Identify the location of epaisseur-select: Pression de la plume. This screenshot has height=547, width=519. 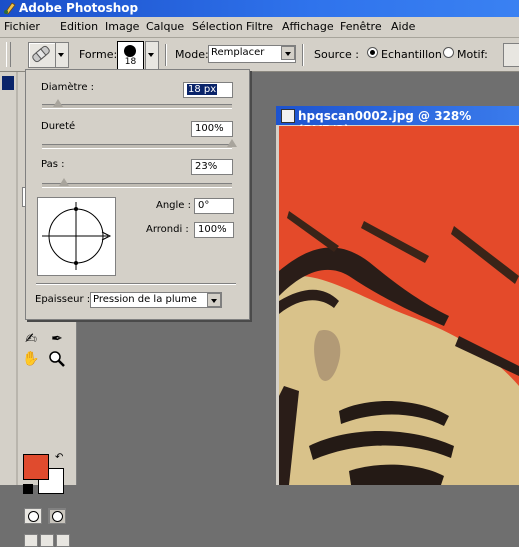
(156, 300).